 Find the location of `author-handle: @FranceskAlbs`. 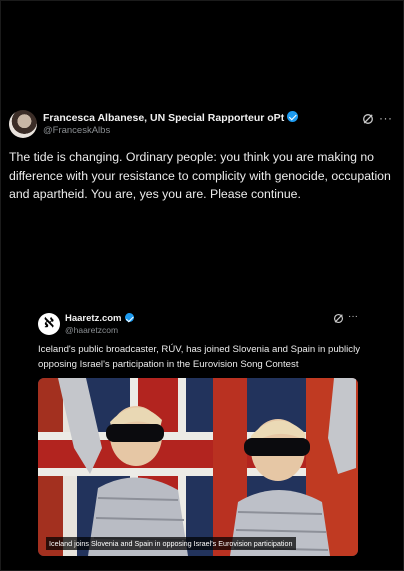

author-handle: @FranceskAlbs is located at coordinates (76, 130).